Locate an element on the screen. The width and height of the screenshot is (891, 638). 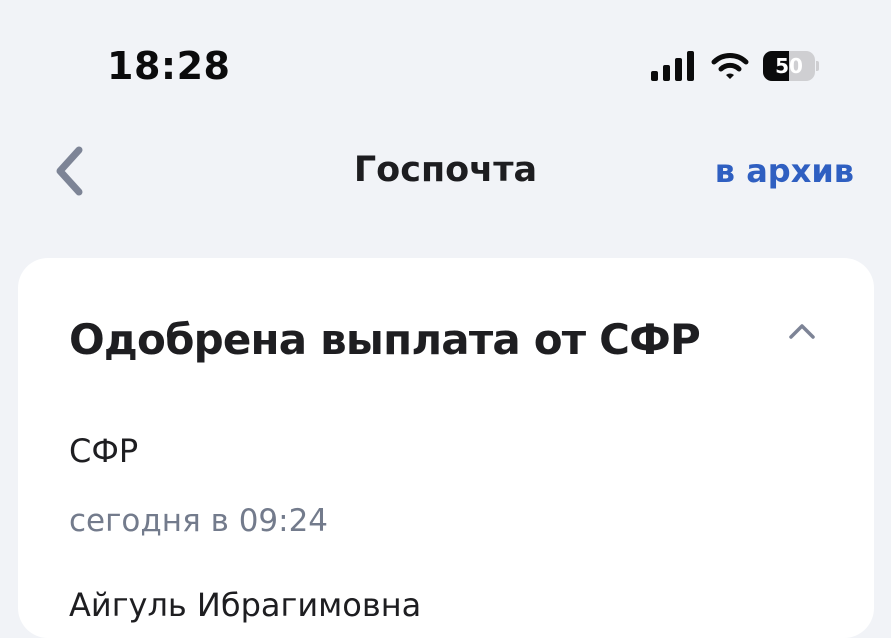
status-icons: 50 is located at coordinates (735, 66).